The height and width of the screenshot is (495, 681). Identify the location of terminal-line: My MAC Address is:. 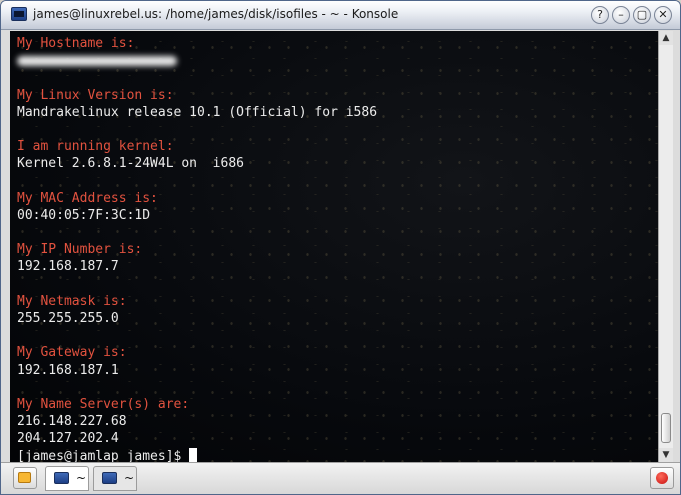
(337, 198).